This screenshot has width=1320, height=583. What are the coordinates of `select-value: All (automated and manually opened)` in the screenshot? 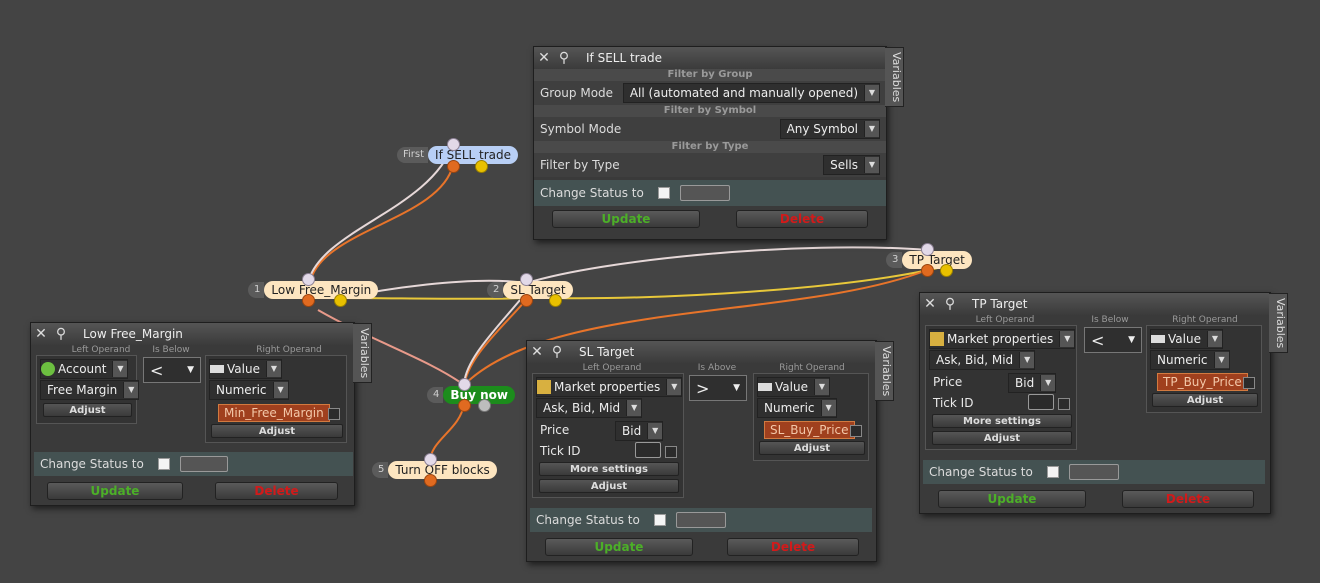 It's located at (743, 93).